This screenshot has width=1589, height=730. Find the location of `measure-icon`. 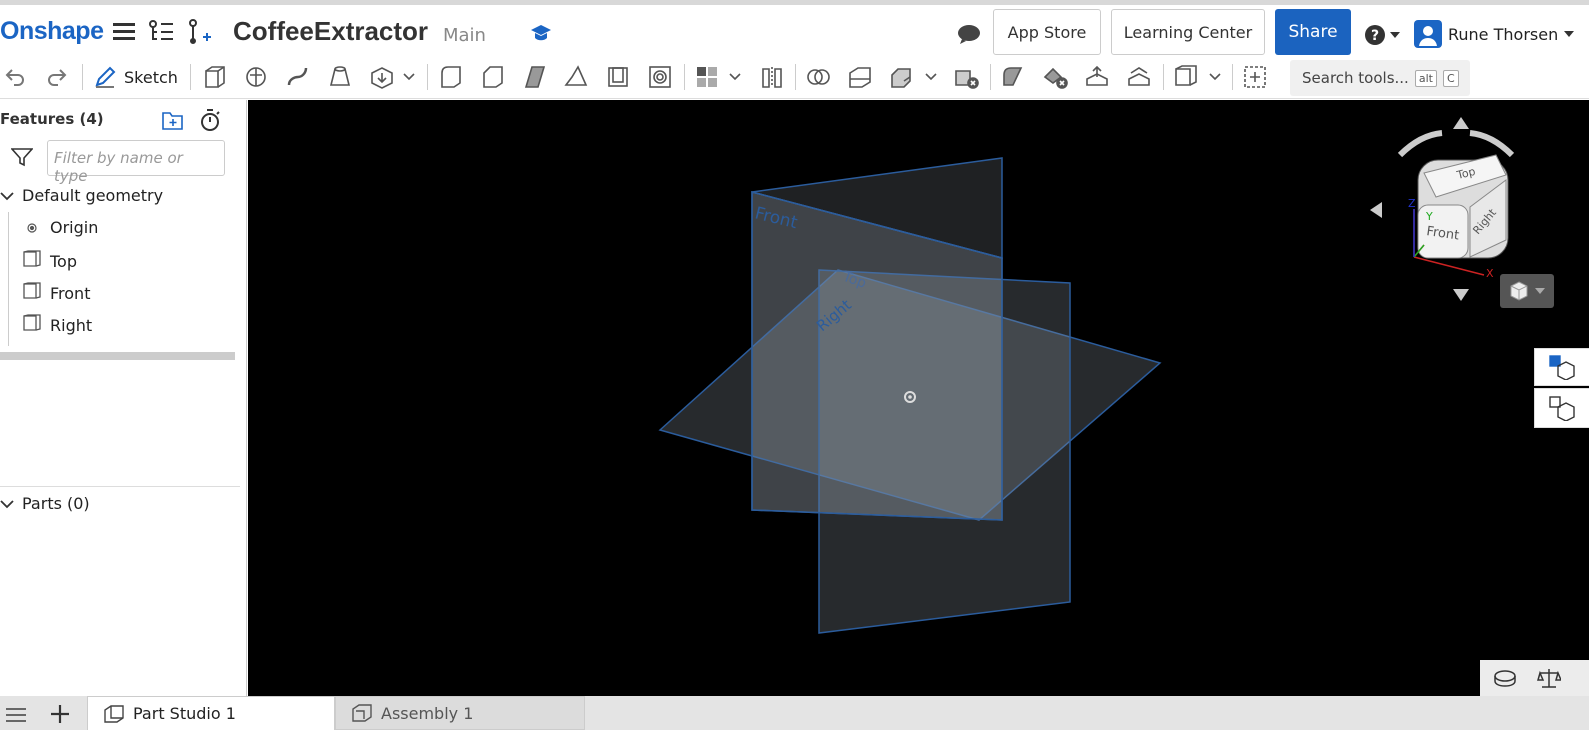

measure-icon is located at coordinates (1505, 678).